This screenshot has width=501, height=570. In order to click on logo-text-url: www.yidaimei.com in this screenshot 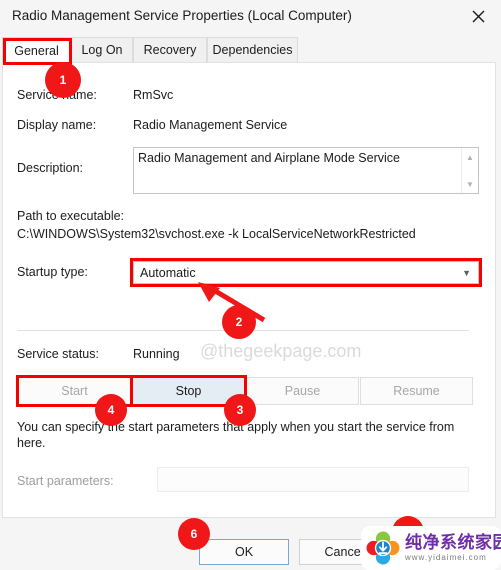, I will do `click(446, 557)`.